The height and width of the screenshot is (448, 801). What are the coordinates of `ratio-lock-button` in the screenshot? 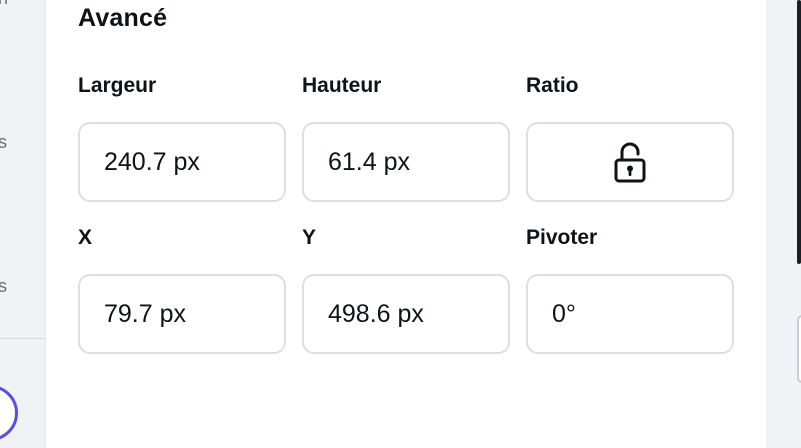 It's located at (630, 162).